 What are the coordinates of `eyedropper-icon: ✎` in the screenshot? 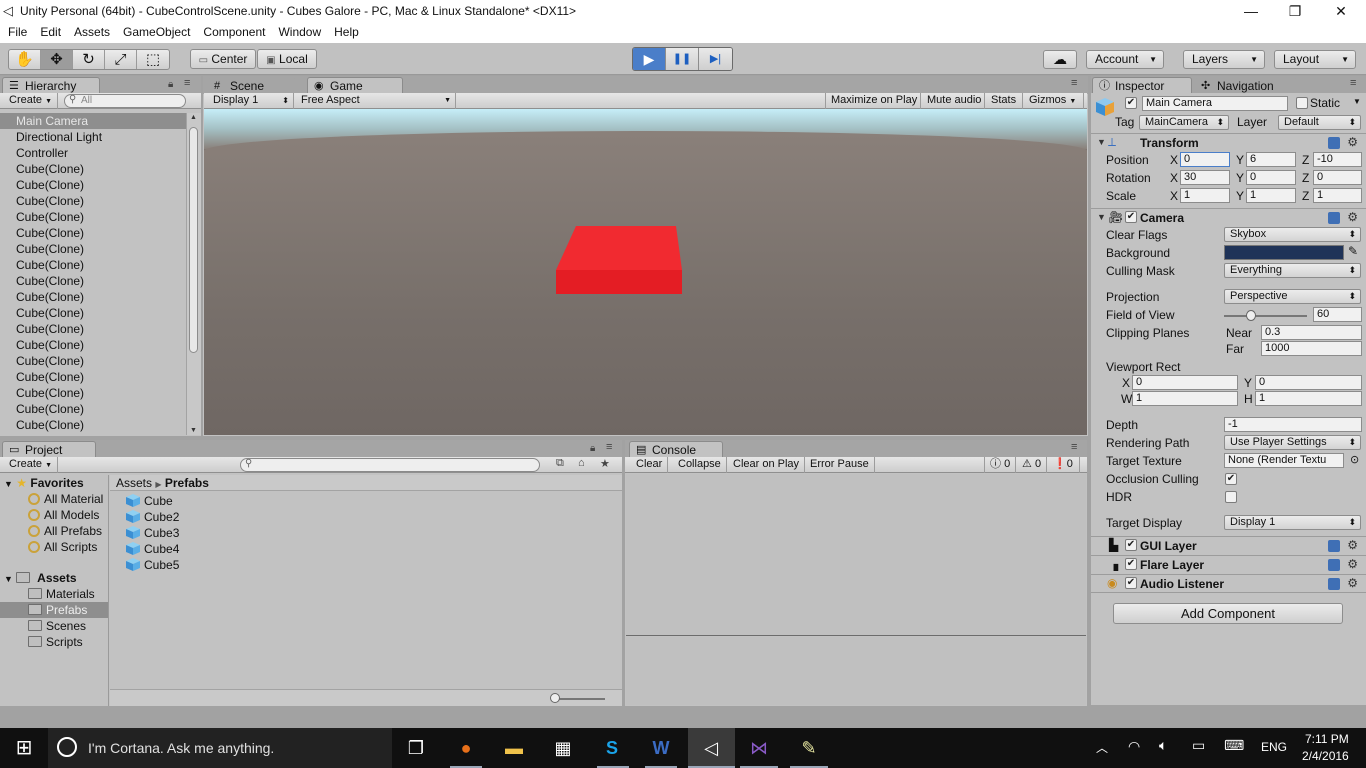 It's located at (1353, 251).